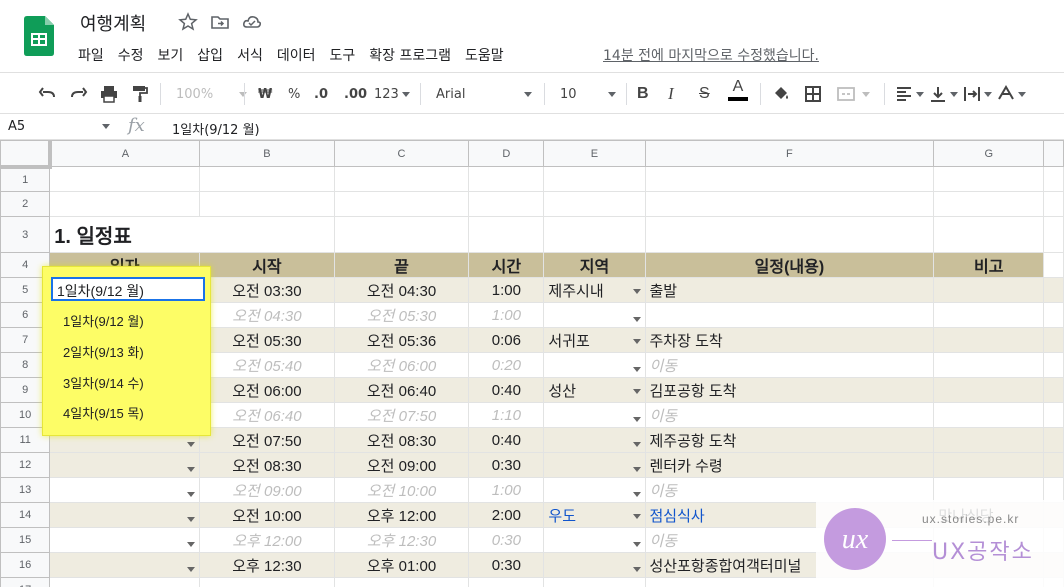 The image size is (1064, 587). I want to click on cell: 출발, so click(789, 290).